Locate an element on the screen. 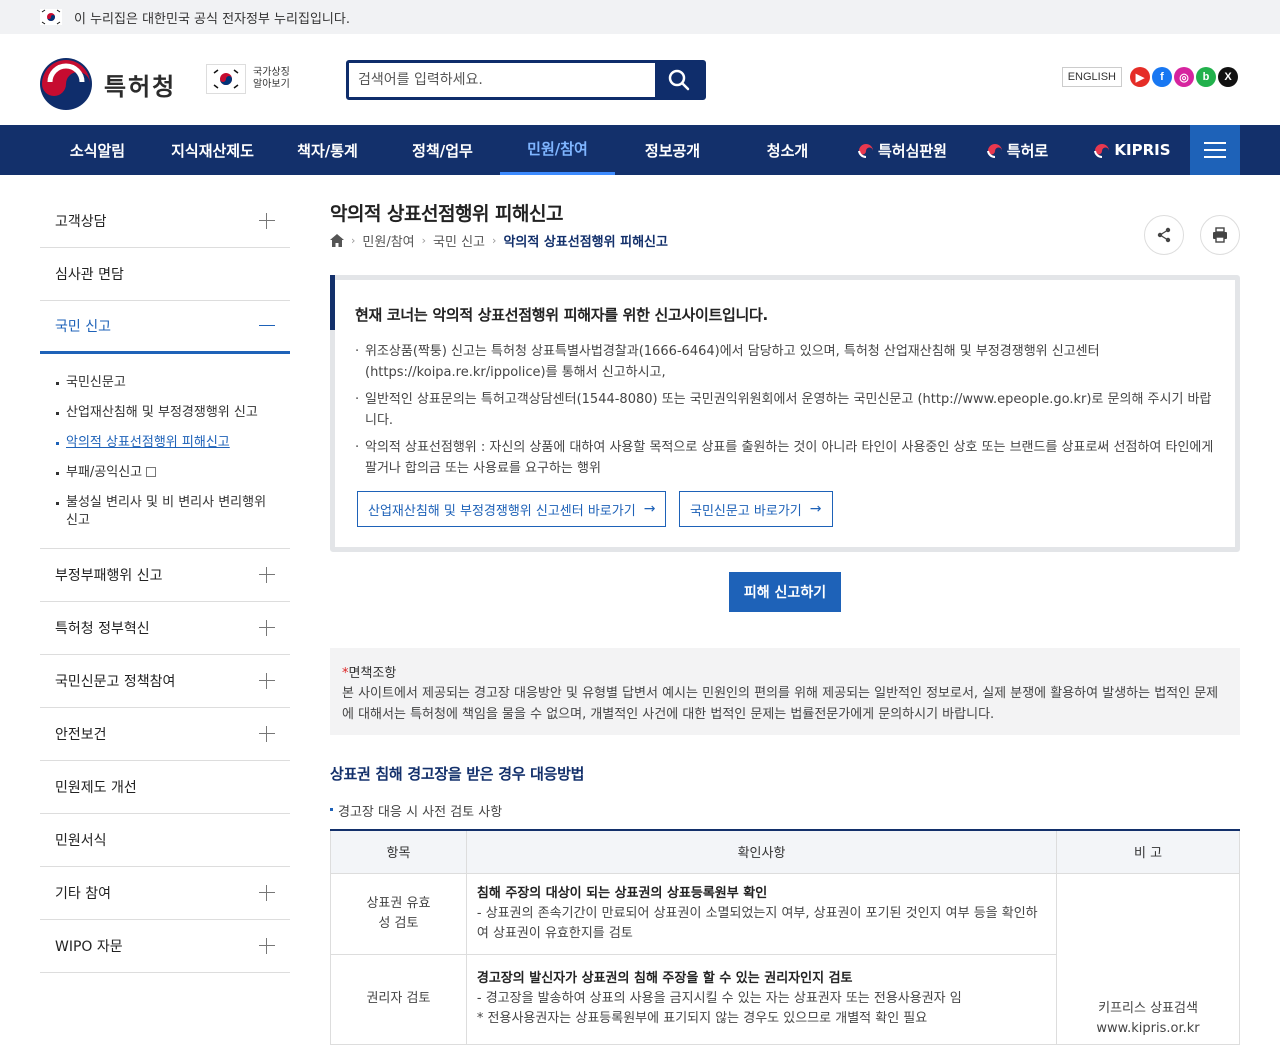 The width and height of the screenshot is (1280, 1045). nav-policy: 정책/업무 is located at coordinates (442, 150).